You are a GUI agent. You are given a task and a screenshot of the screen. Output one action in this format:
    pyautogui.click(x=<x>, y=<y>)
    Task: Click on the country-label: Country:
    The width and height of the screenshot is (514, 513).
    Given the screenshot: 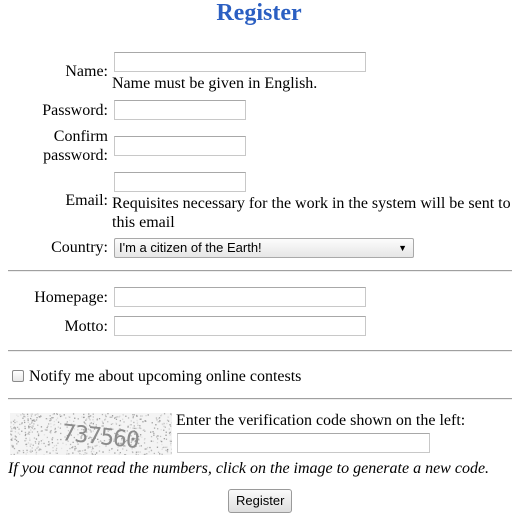 What is the action you would take?
    pyautogui.click(x=54, y=247)
    